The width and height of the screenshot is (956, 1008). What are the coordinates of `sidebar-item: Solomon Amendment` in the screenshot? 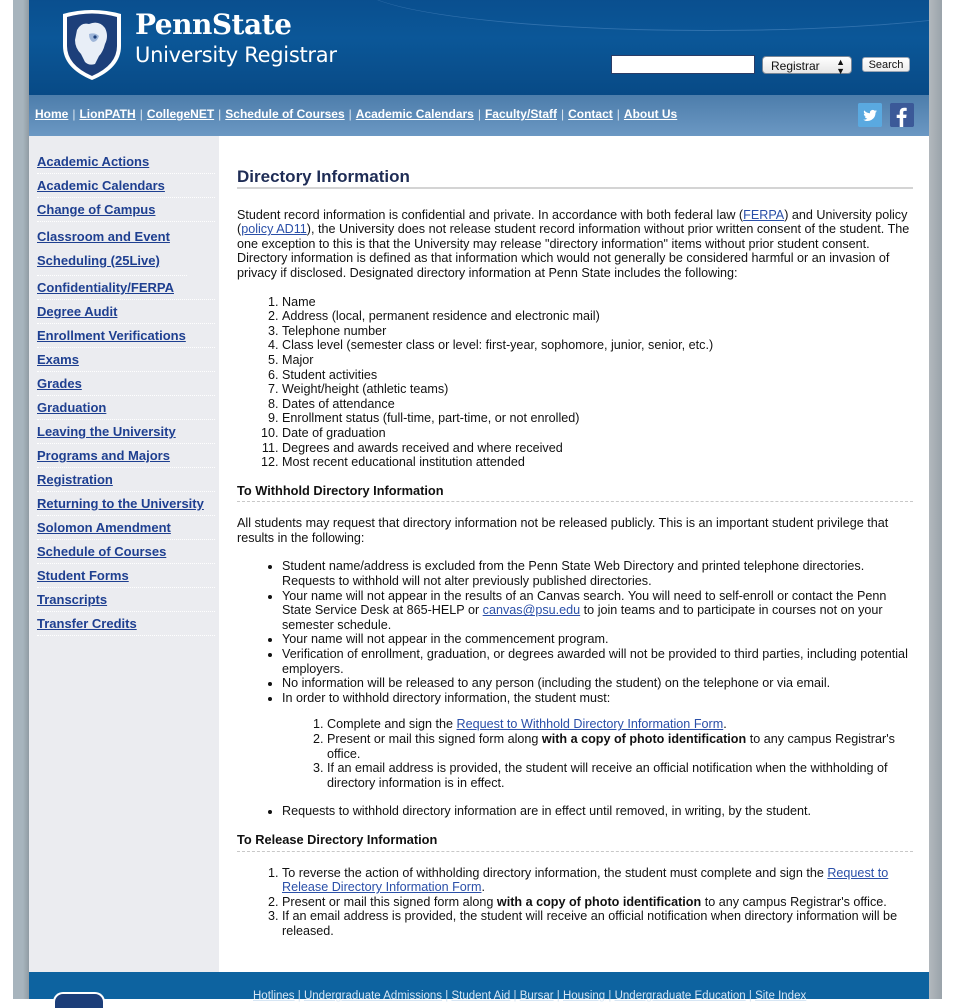 It's located at (126, 528).